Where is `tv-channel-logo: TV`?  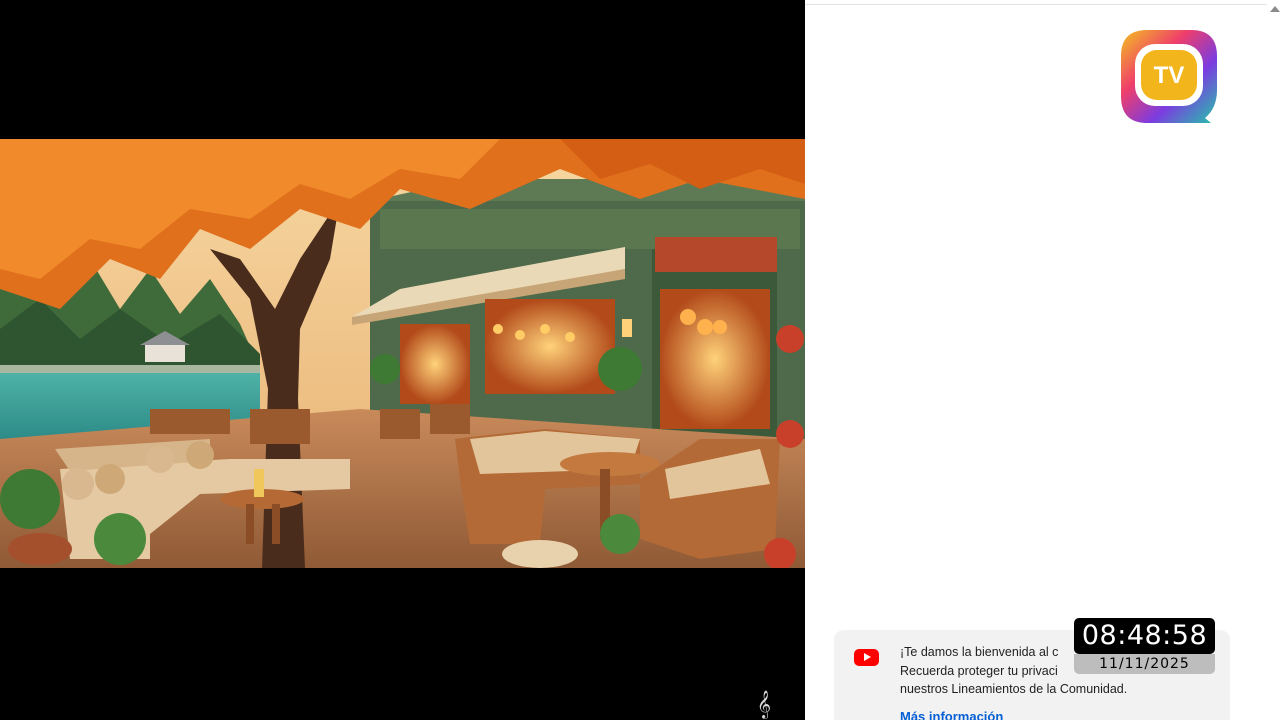 tv-channel-logo: TV is located at coordinates (1169, 76).